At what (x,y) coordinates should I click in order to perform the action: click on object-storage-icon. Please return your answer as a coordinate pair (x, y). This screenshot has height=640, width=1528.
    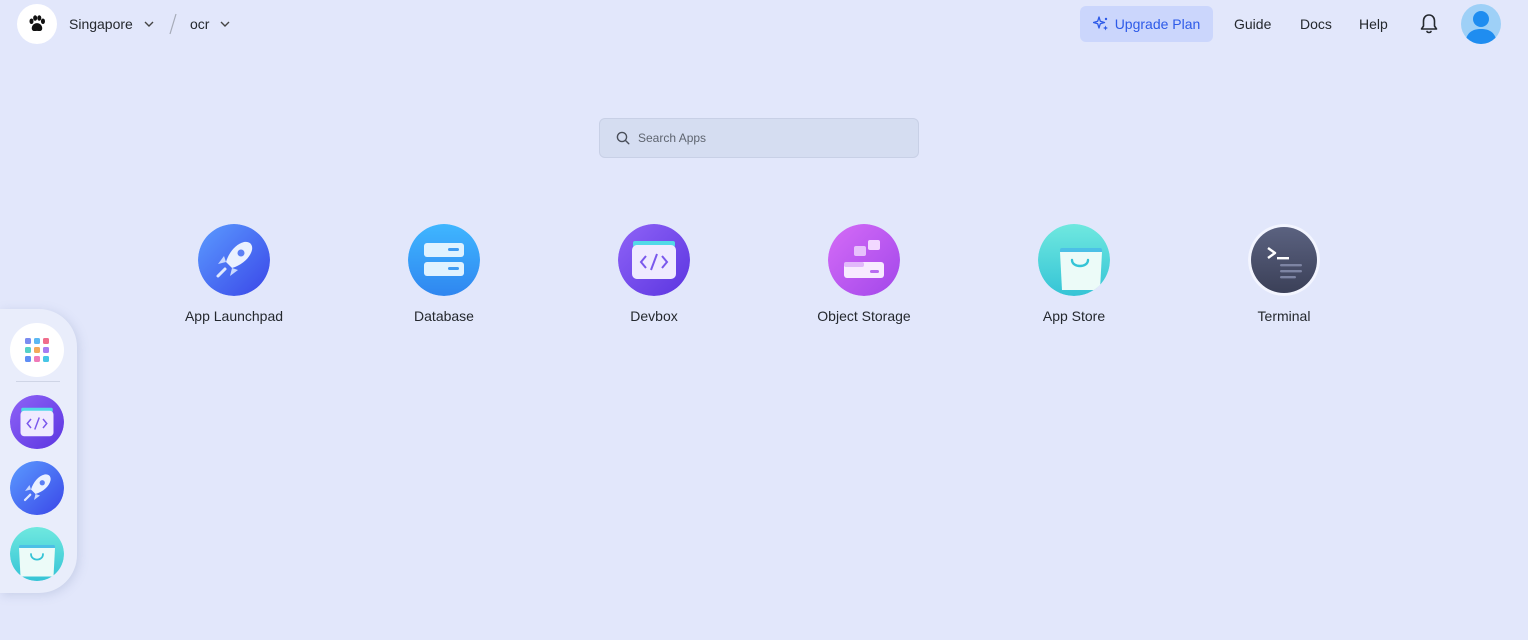
    Looking at the image, I should click on (864, 260).